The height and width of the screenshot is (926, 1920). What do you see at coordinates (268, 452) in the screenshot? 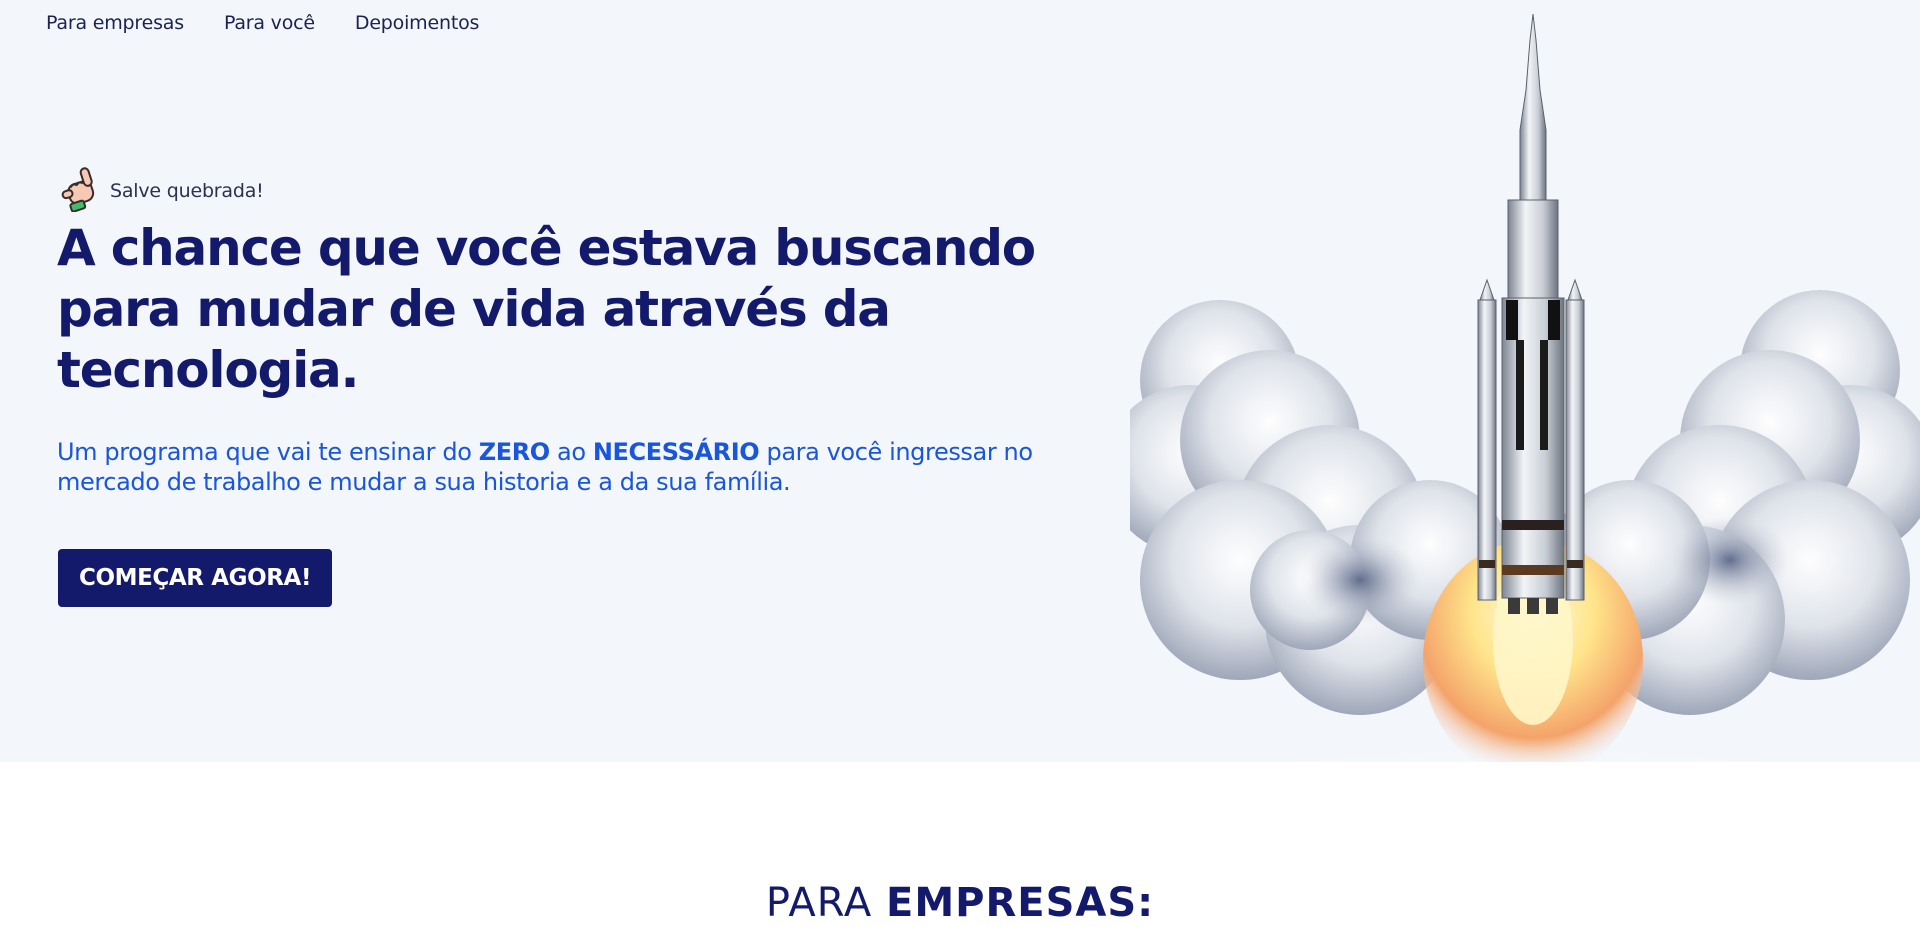
I see `subtitle-part-1: Um programa que vai te ensinar do` at bounding box center [268, 452].